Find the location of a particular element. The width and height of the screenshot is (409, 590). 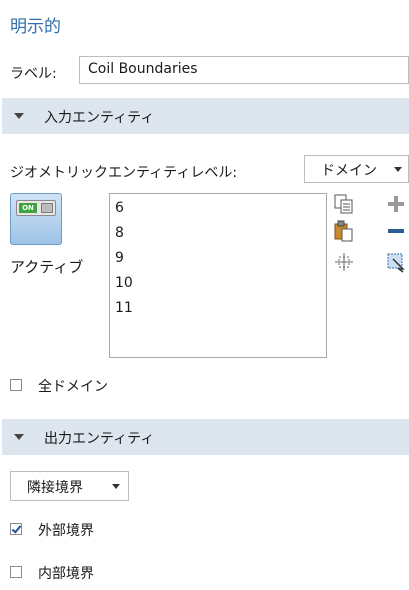

selection-listbox: 6 8 9 10 11 is located at coordinates (218, 275).